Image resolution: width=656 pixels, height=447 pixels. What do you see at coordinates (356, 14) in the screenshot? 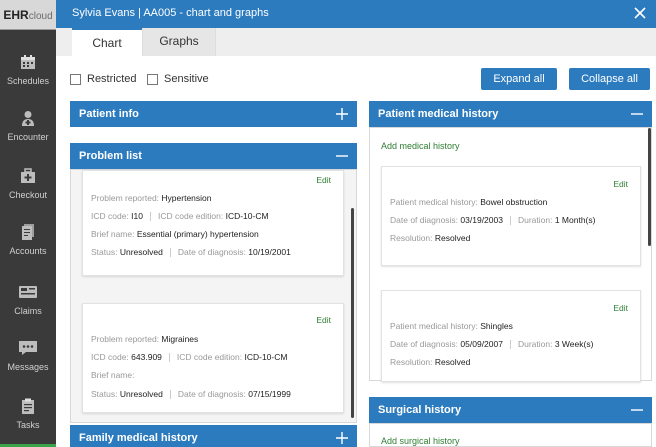
I see `window-titlebar: Sylvia Evans | AA005 - chart and graphs` at bounding box center [356, 14].